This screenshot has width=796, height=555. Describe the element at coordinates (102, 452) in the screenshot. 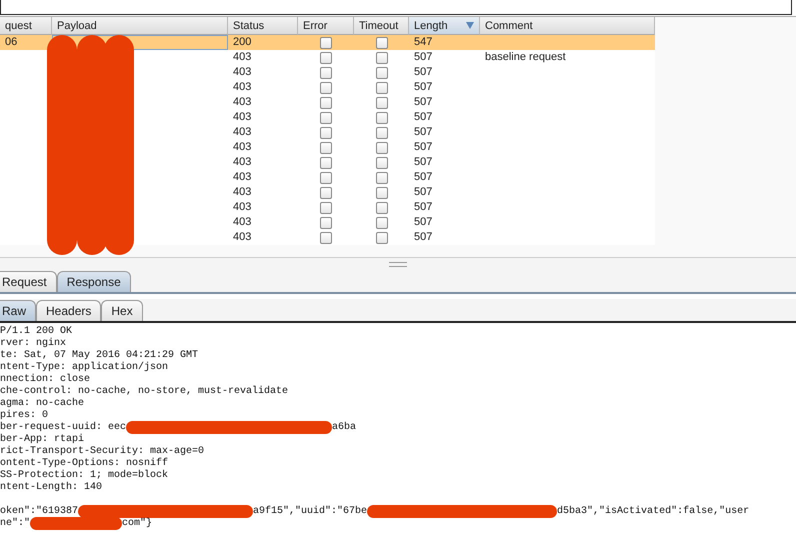

I see `response-text: rict-Transport-Security: max-age=0` at that location.